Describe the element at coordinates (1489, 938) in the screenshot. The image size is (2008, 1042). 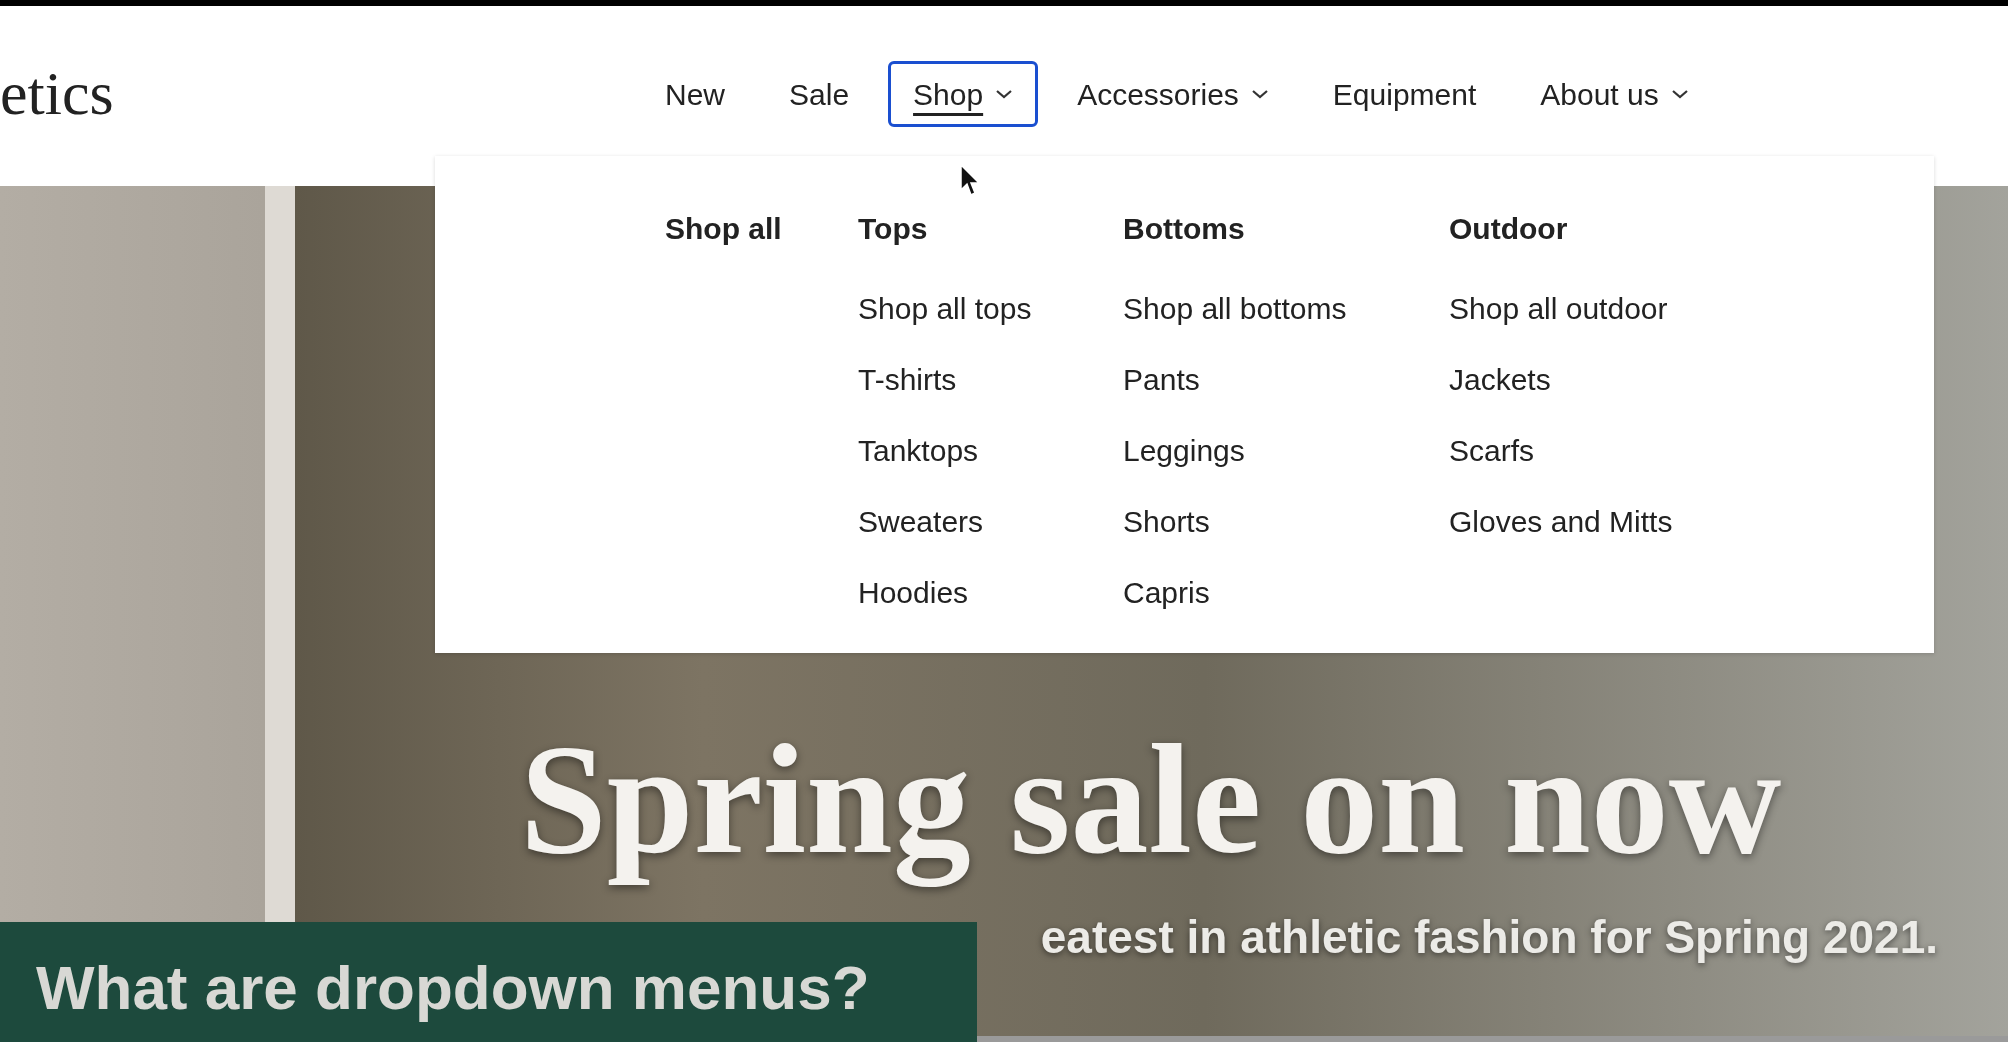
I see `hero-subheading: eatest in athletic fashion for Spring 2021.` at that location.